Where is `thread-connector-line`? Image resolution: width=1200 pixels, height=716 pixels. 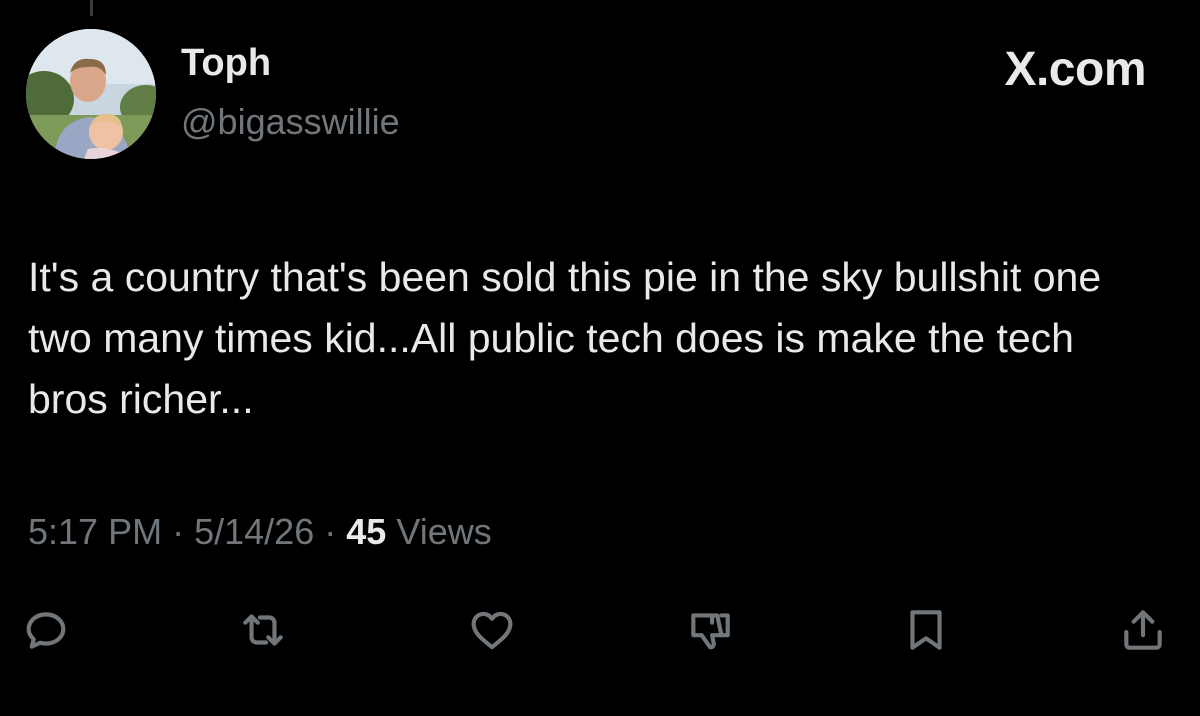
thread-connector-line is located at coordinates (91, 8).